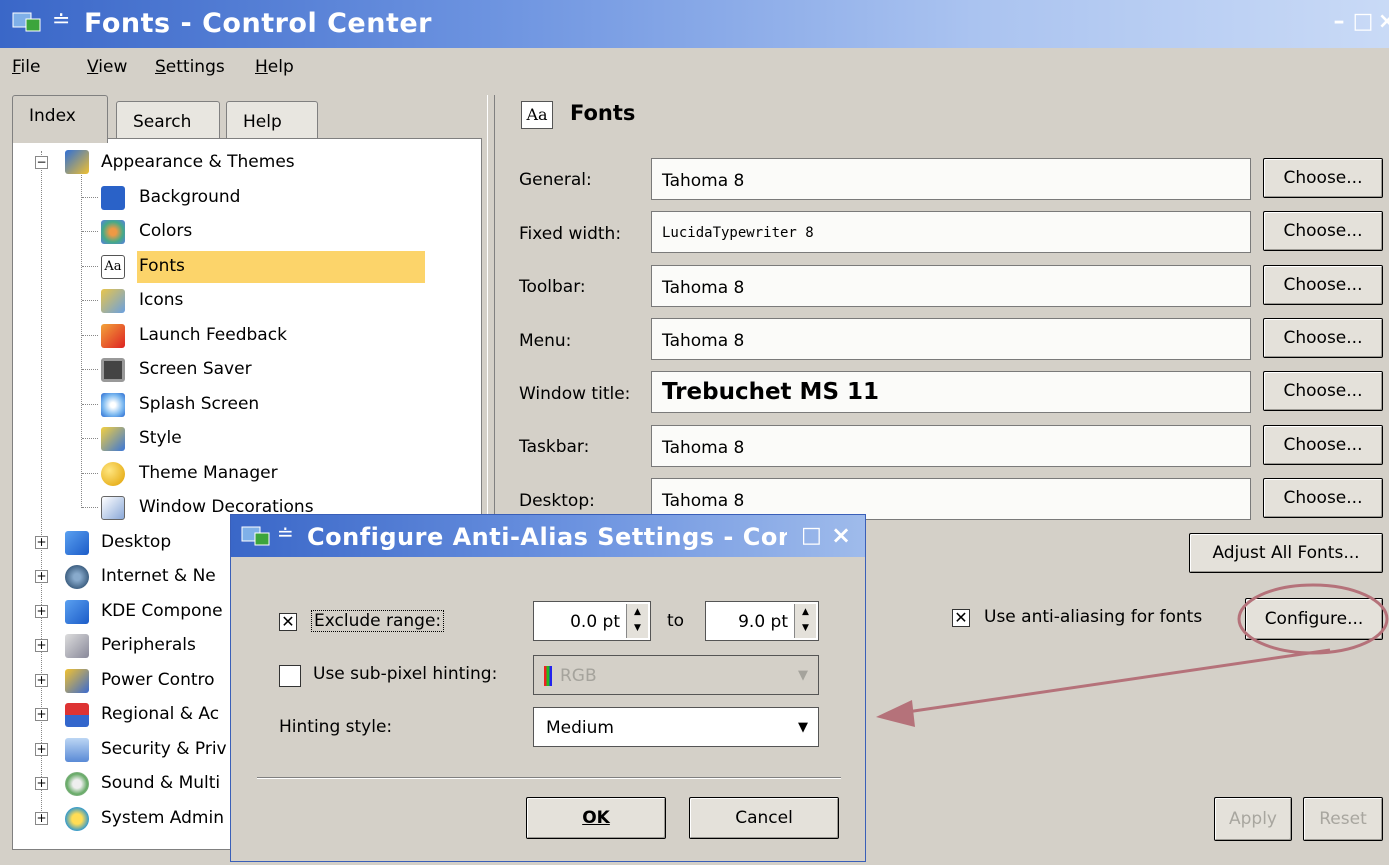  What do you see at coordinates (77, 818) in the screenshot?
I see `system-admin-icon` at bounding box center [77, 818].